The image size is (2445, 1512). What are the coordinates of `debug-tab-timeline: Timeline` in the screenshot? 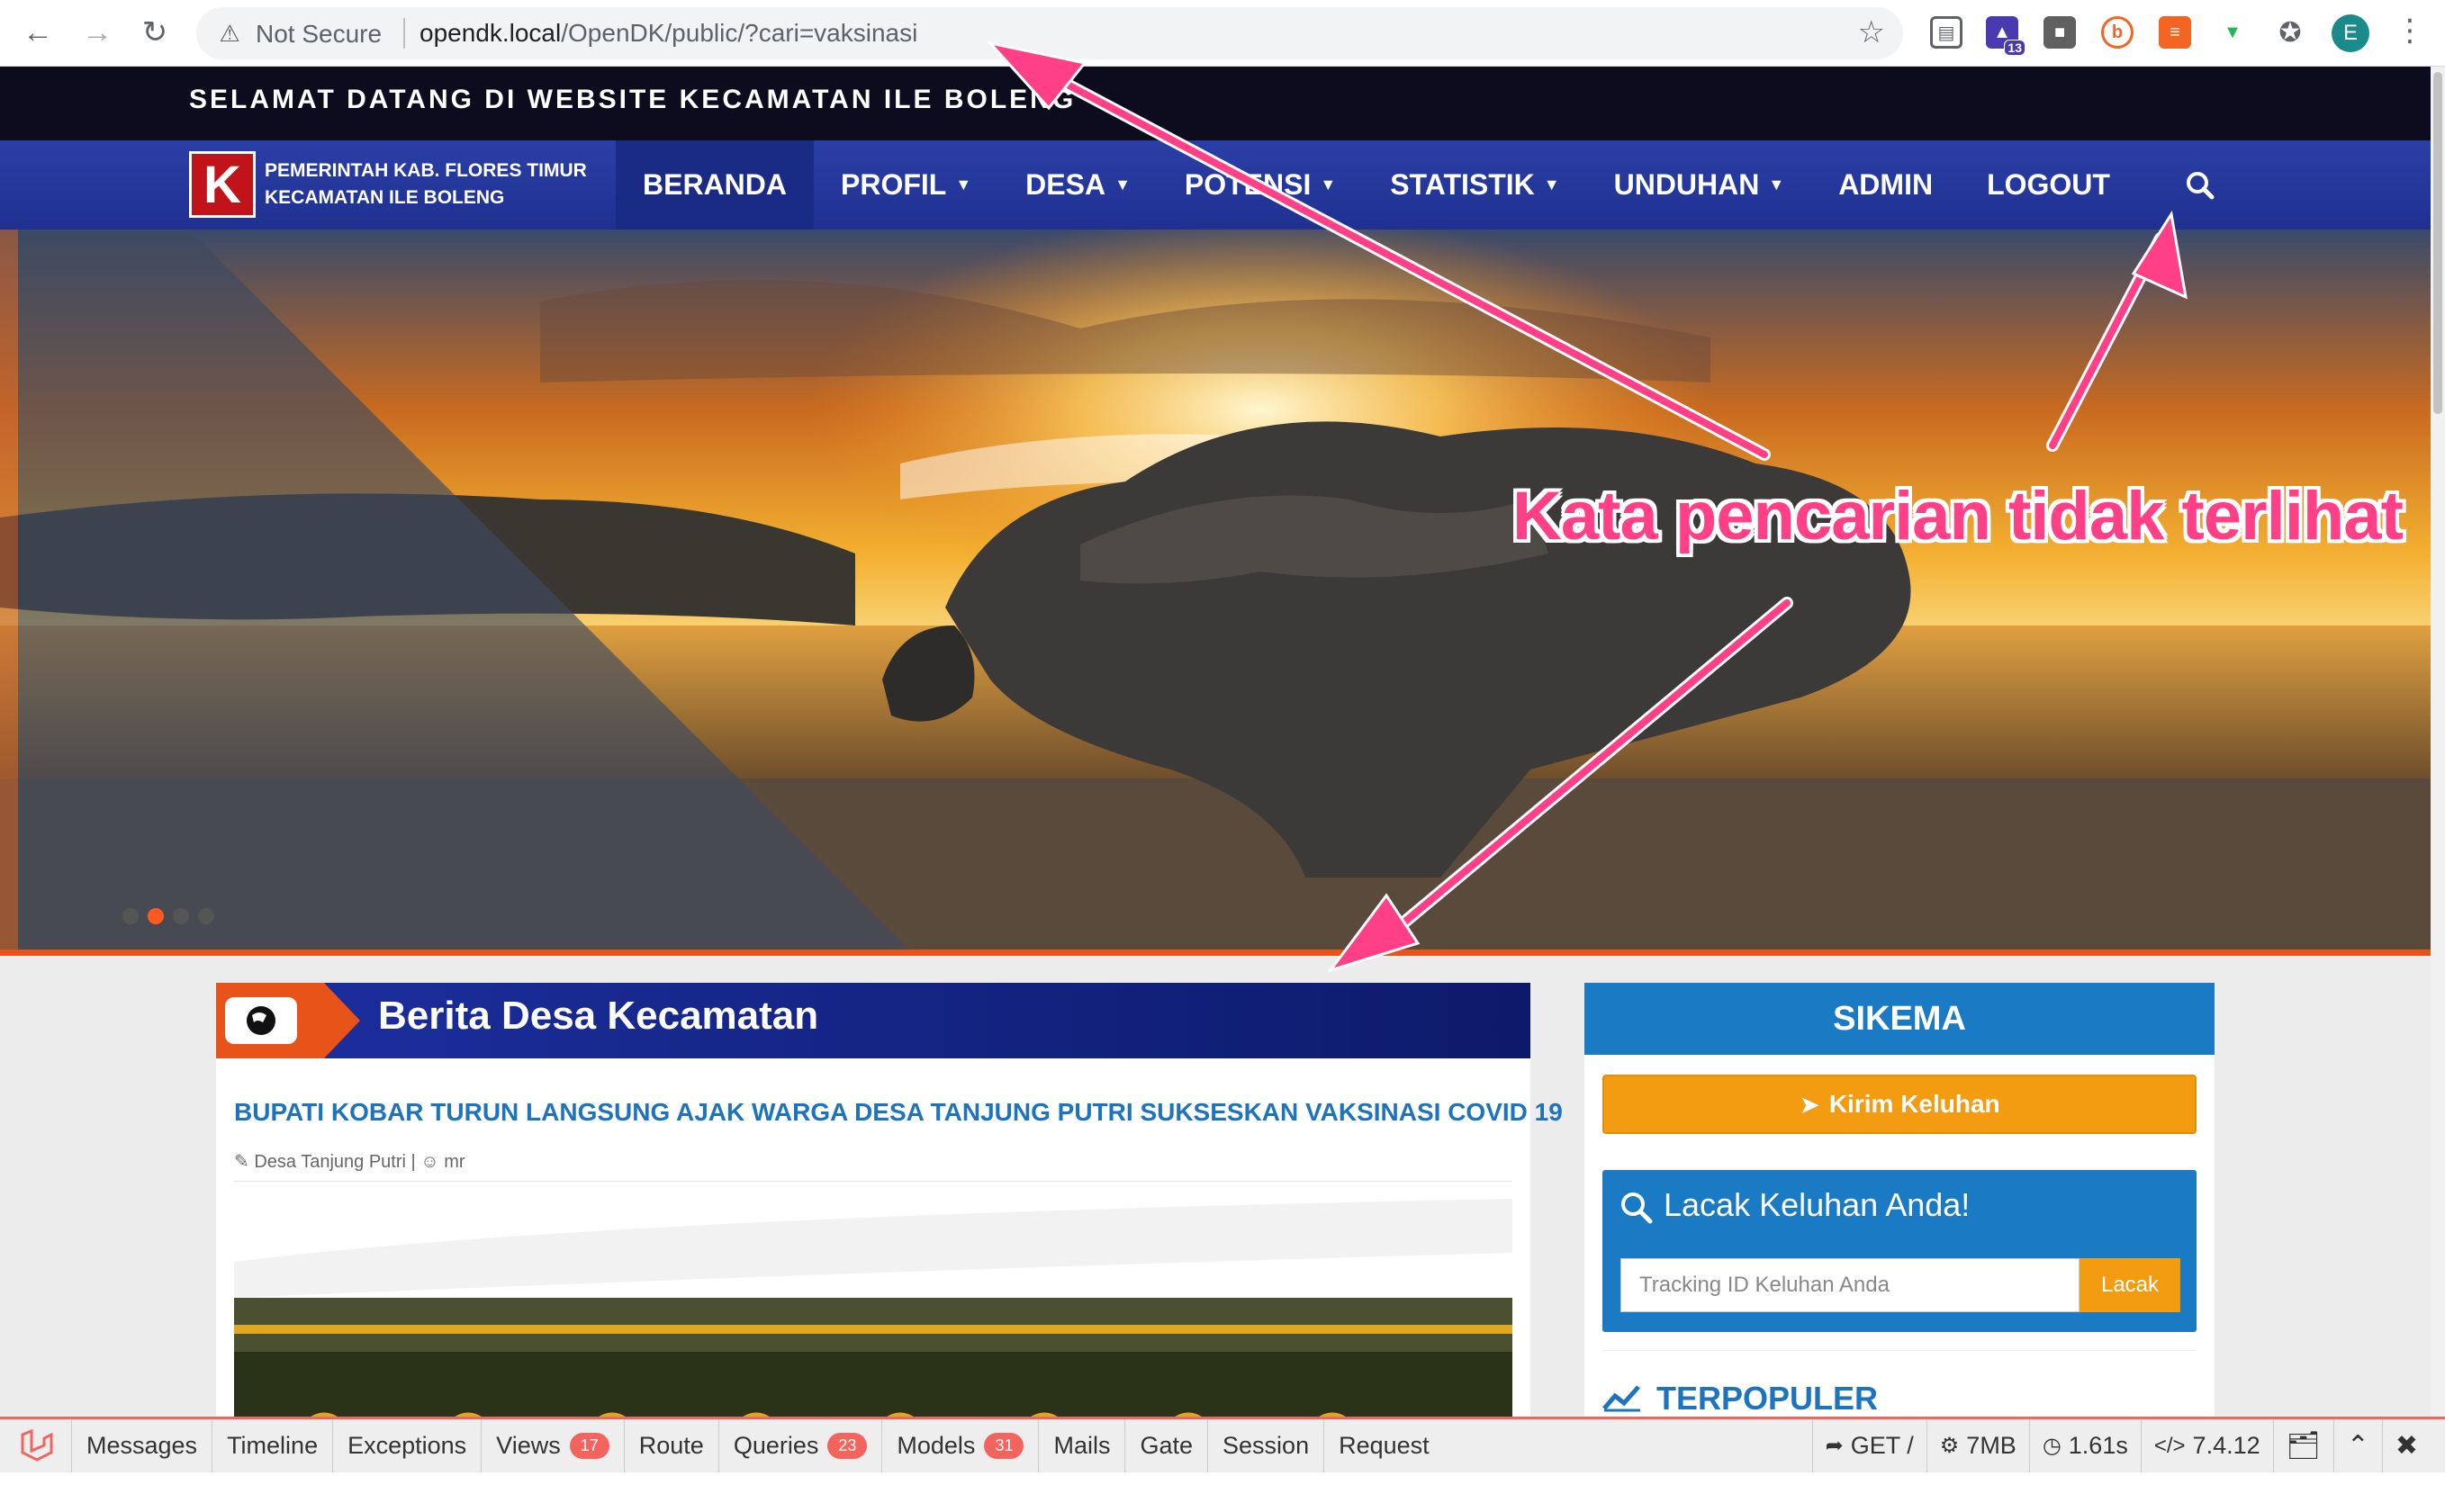 It's located at (273, 1445).